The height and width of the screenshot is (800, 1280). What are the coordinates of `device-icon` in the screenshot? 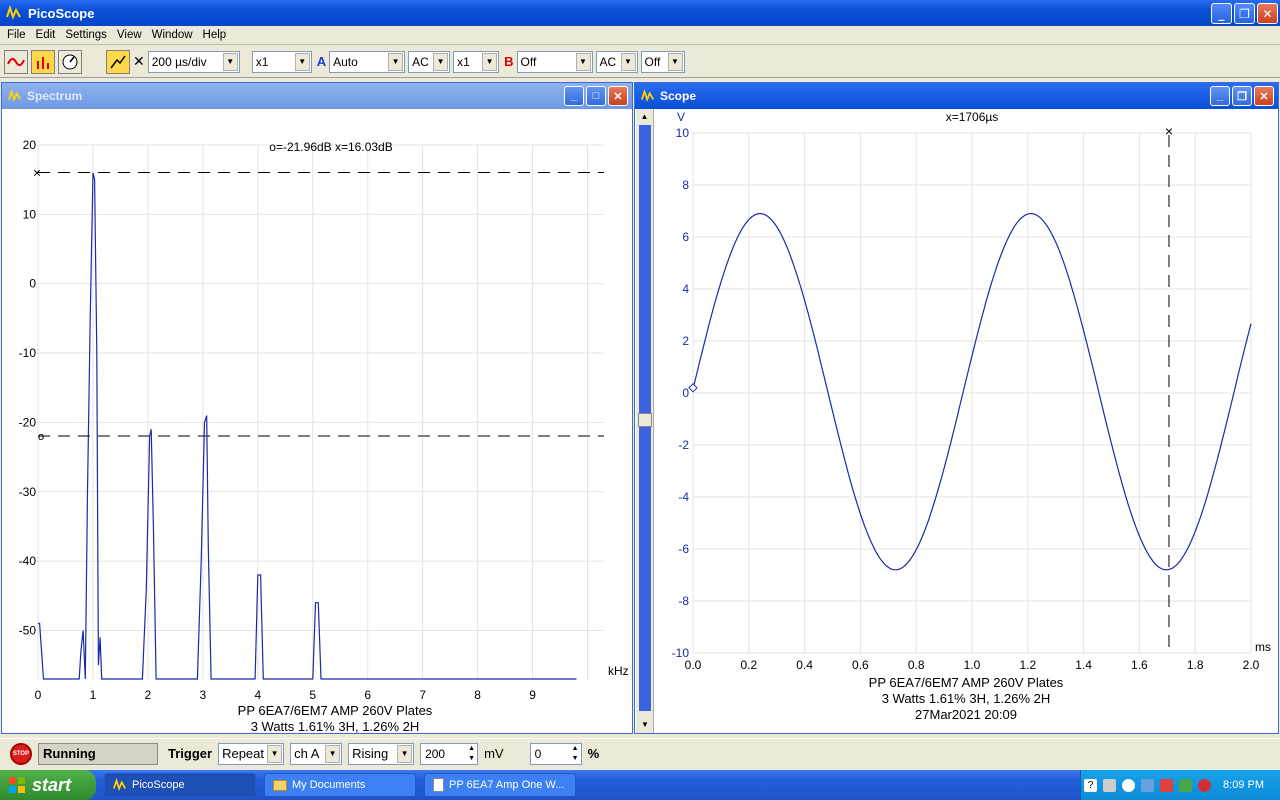 It's located at (1186, 785).